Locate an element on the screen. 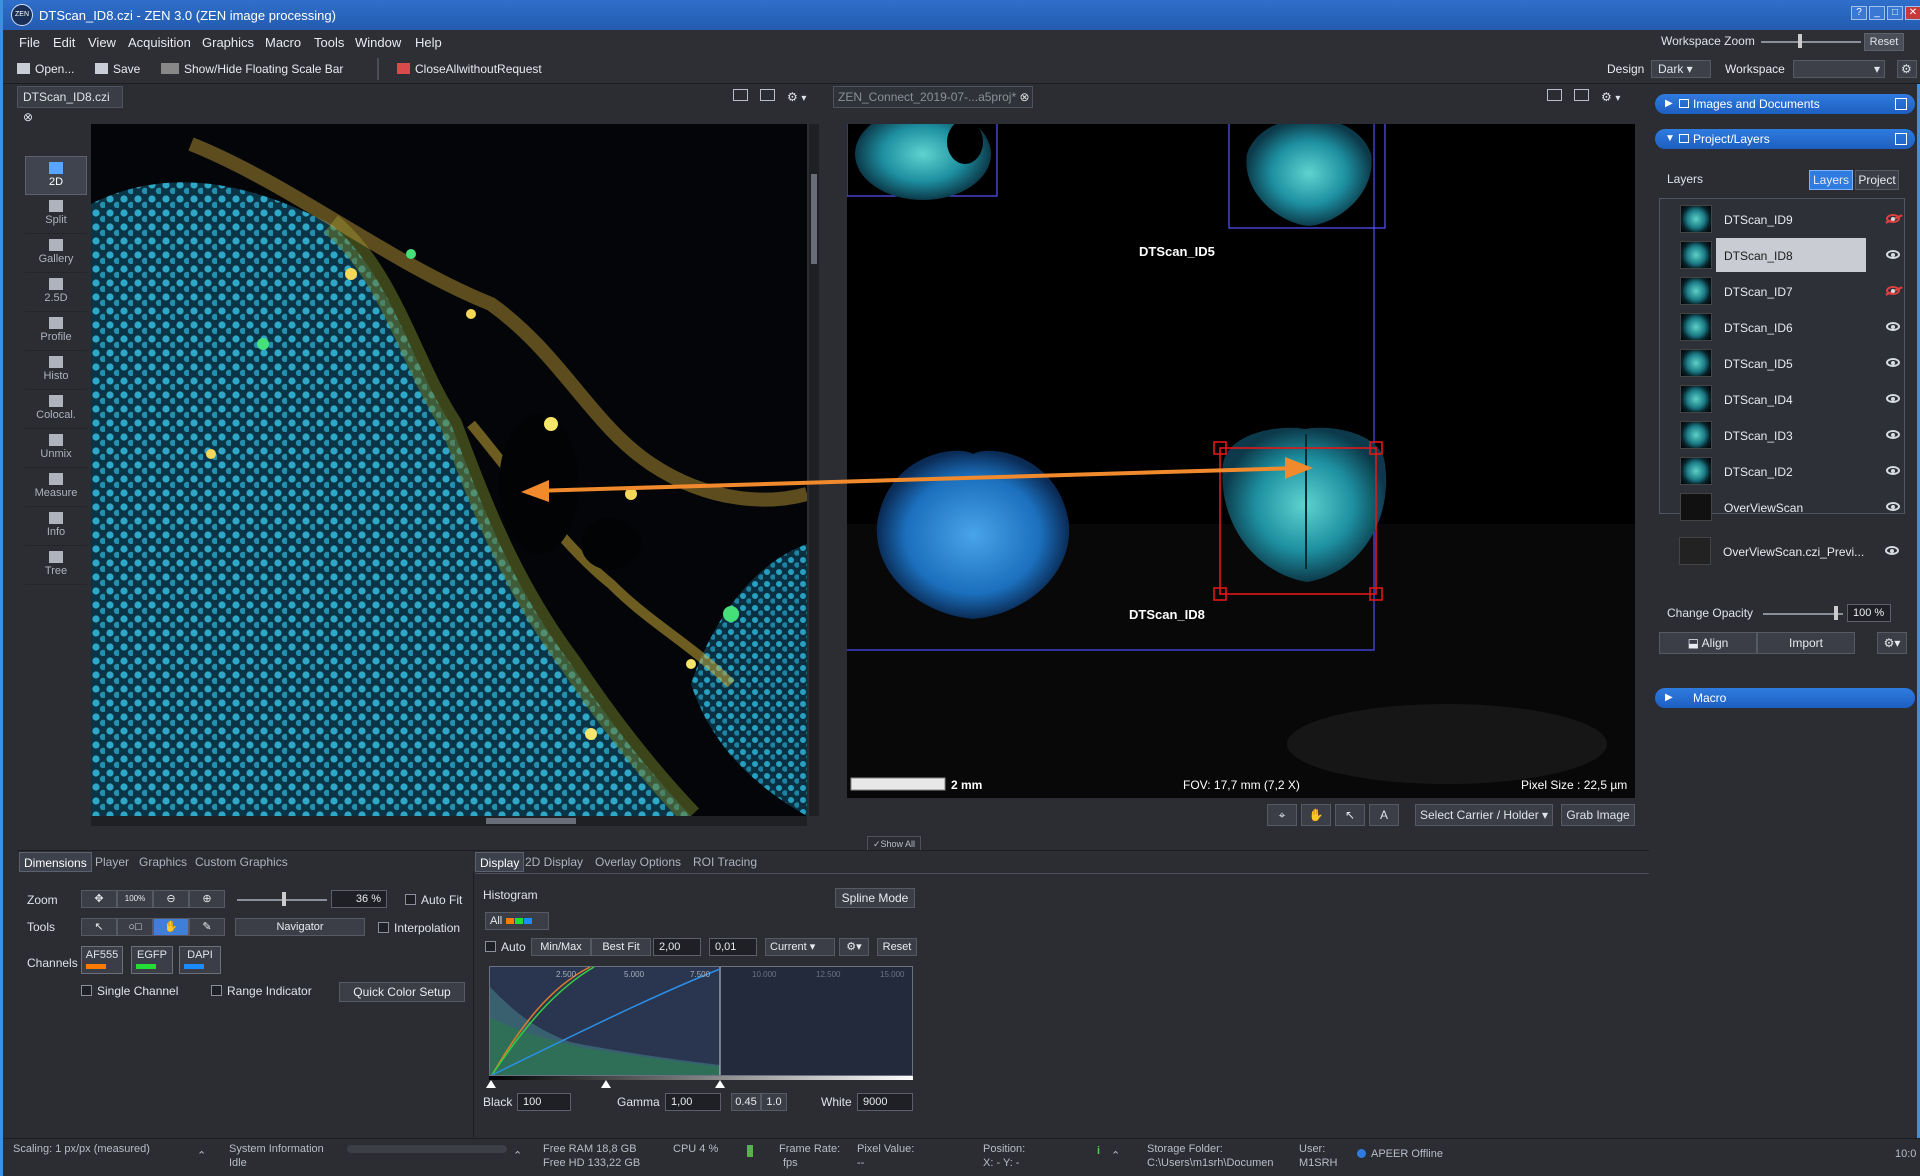 The height and width of the screenshot is (1176, 1920). white-input: 9000 is located at coordinates (885, 1102).